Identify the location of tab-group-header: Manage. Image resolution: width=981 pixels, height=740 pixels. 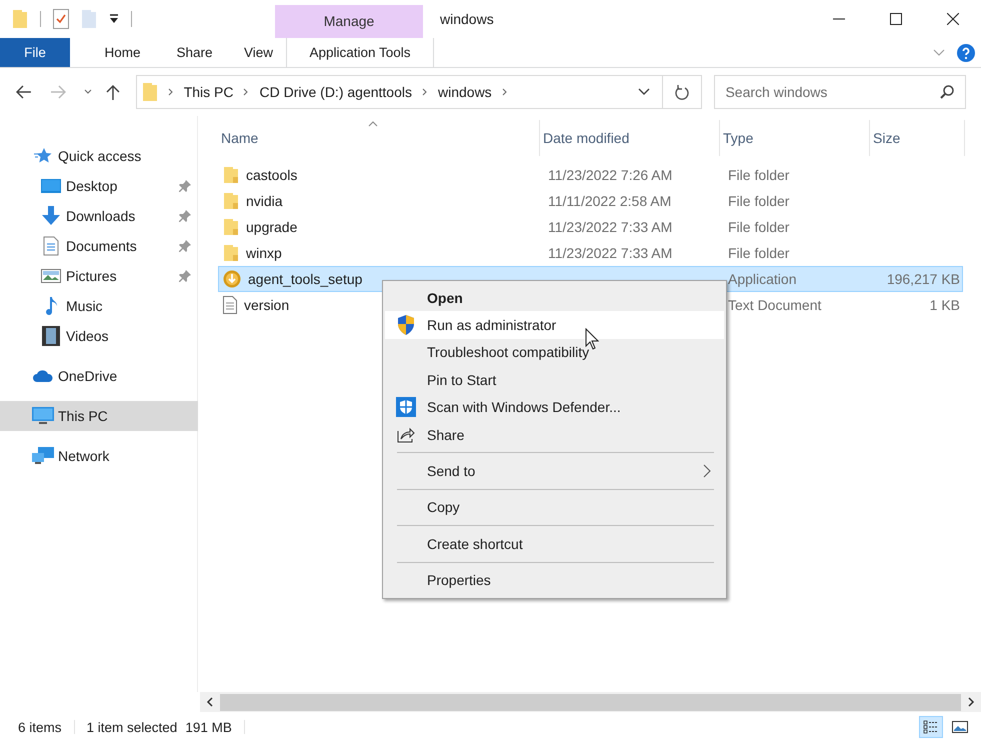
(349, 21).